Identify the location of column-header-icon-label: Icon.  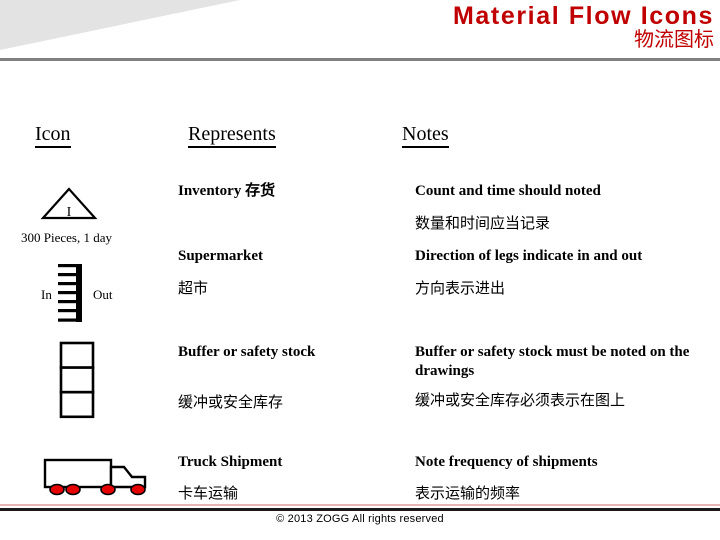
(53, 135).